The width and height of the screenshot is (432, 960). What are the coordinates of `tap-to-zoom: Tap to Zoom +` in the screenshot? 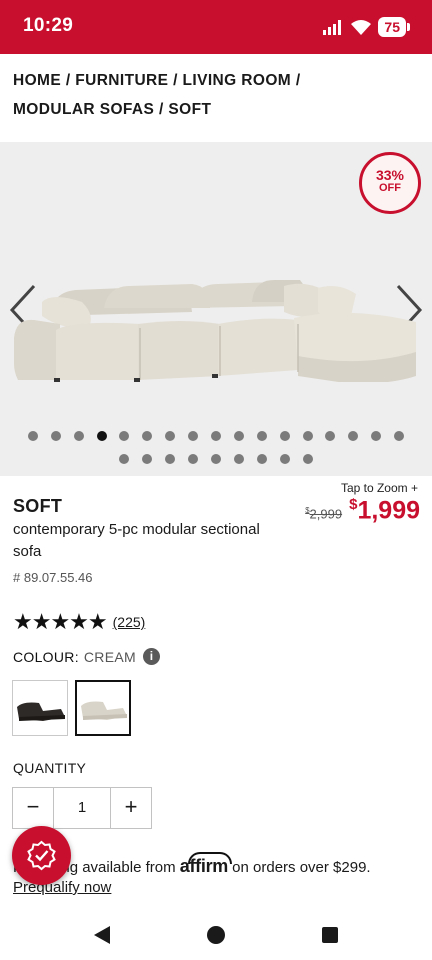 It's located at (379, 488).